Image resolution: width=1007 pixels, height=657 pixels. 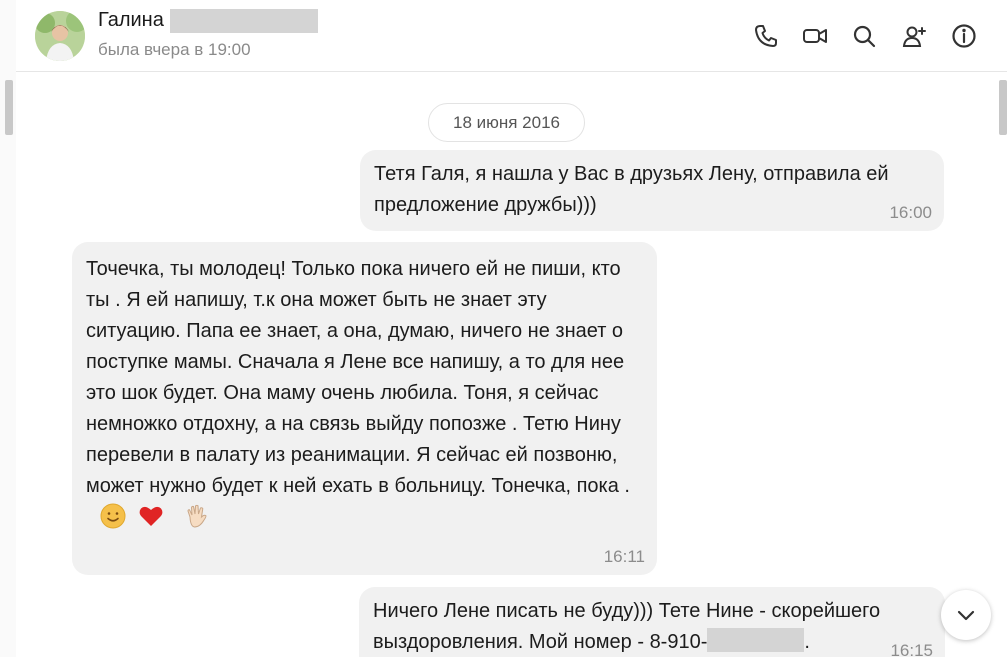 What do you see at coordinates (511, 36) in the screenshot?
I see `chat-header: Галина была вчера в 19:00` at bounding box center [511, 36].